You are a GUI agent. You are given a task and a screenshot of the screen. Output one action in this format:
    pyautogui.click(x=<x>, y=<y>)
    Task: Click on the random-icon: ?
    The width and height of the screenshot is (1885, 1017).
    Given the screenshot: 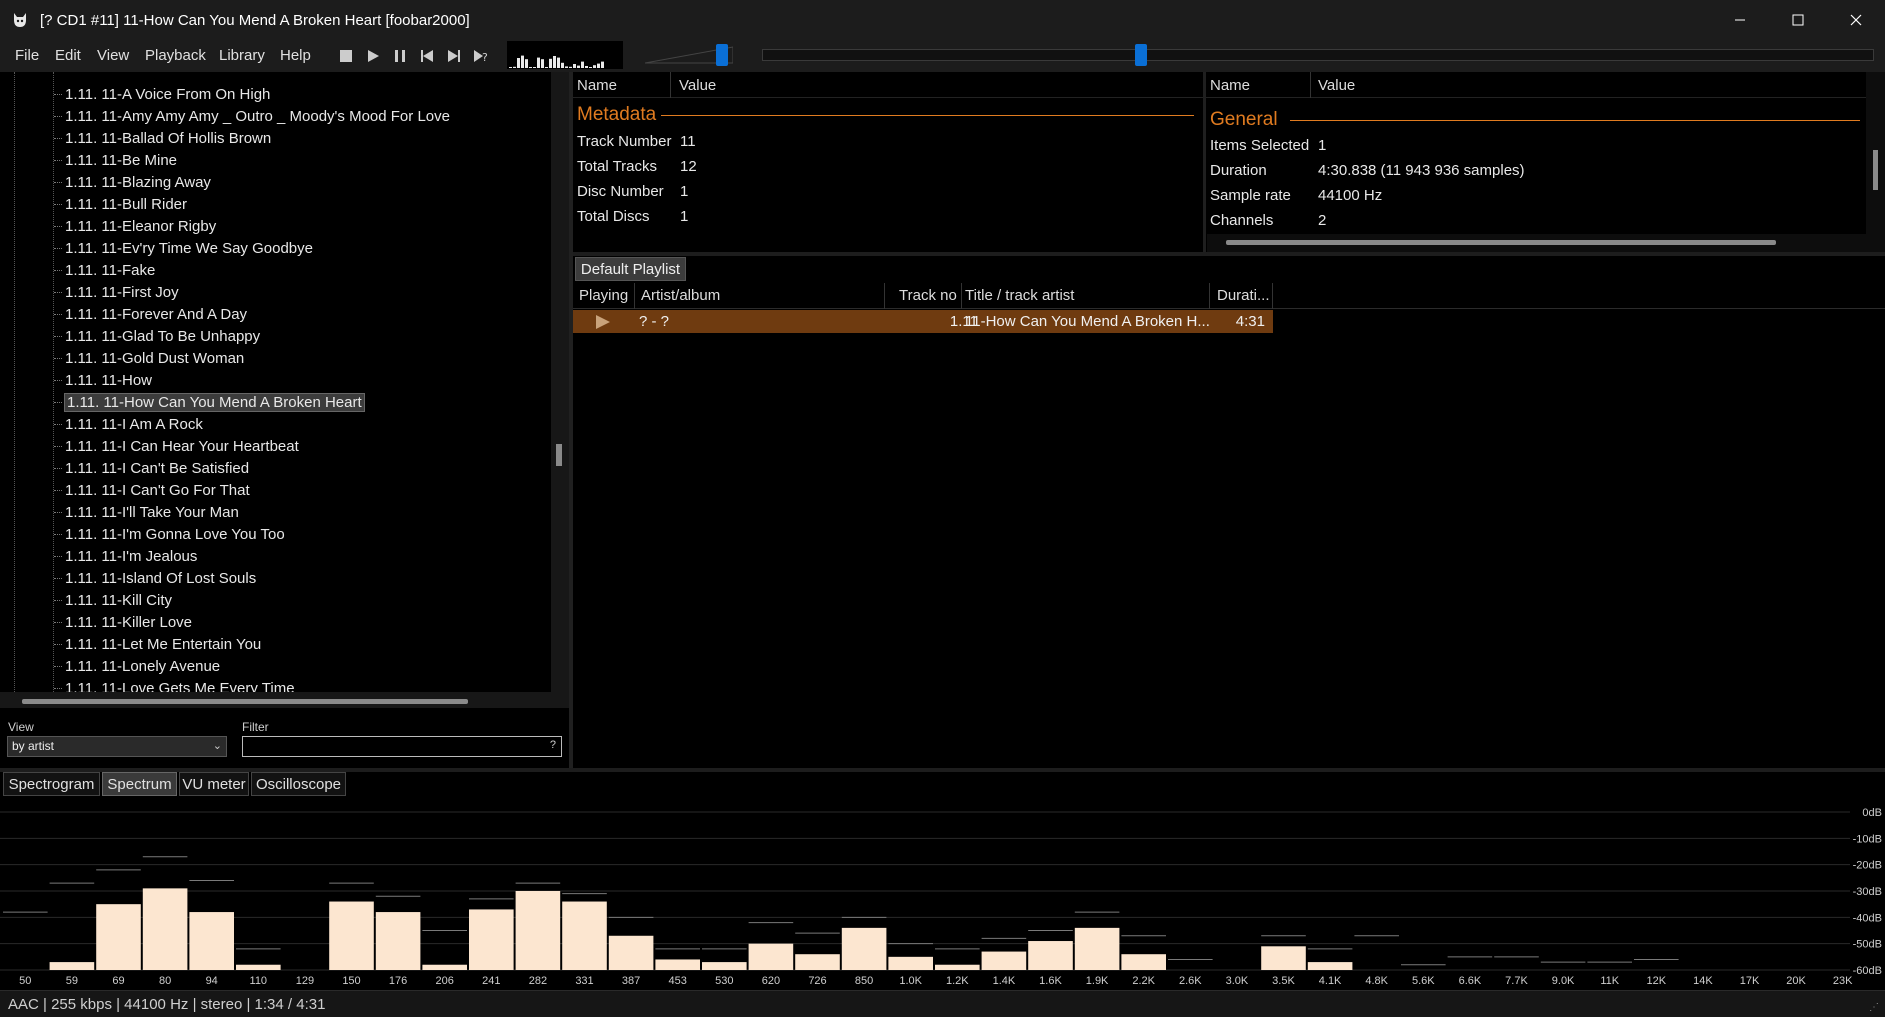 What is the action you would take?
    pyautogui.click(x=481, y=56)
    